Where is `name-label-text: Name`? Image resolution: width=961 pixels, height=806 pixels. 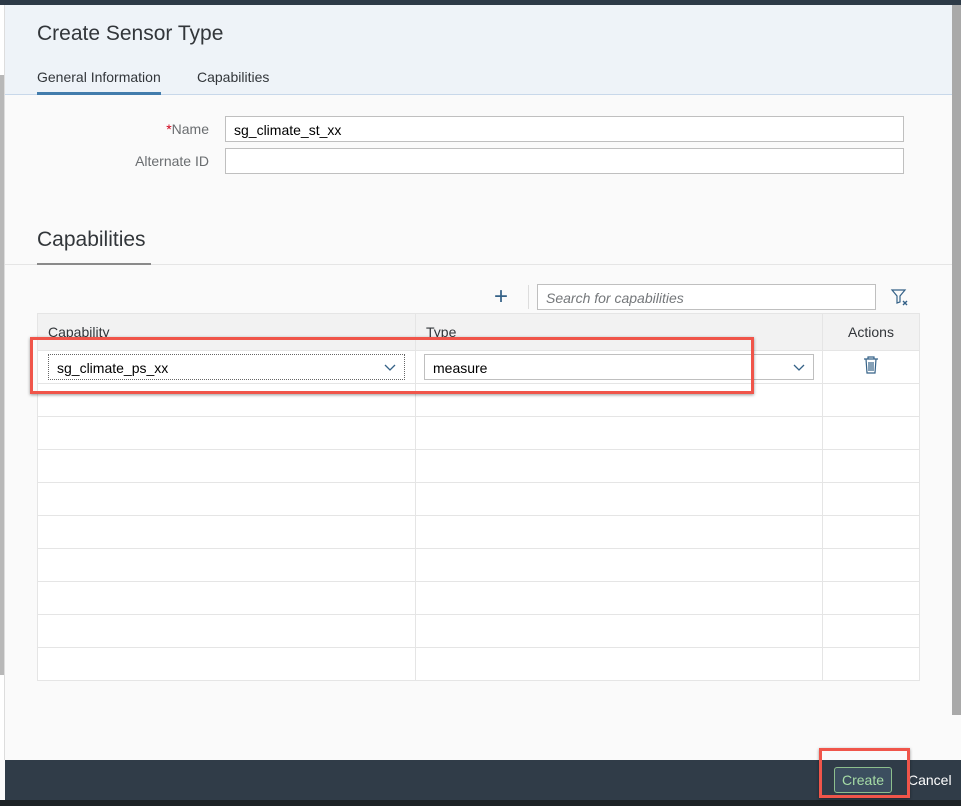 name-label-text: Name is located at coordinates (190, 129).